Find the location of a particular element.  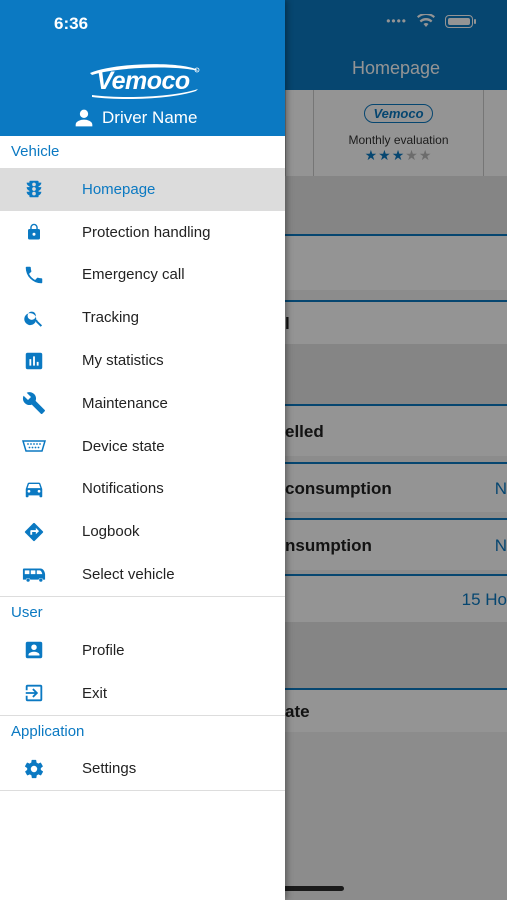

drawer-header: 6:36 Vemoco Driver Name is located at coordinates (142, 68).